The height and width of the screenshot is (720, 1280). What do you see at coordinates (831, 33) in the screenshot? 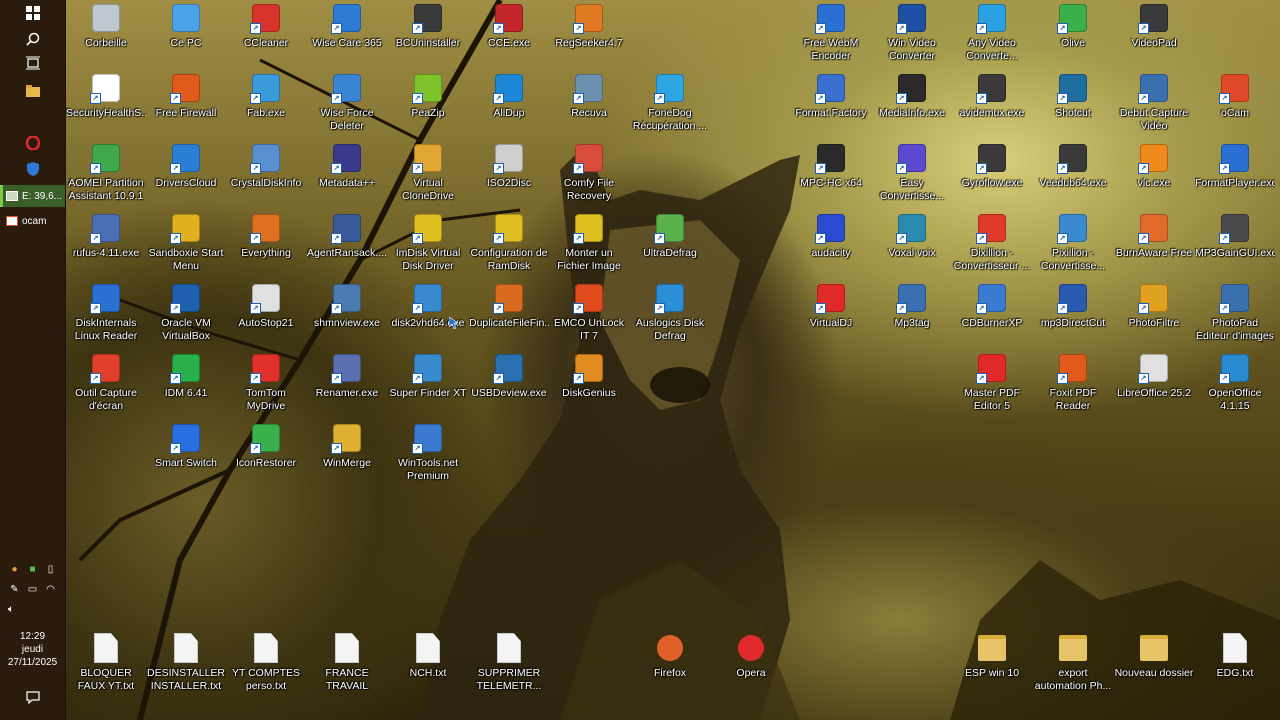
I see `desktop-icon-free-webm-encoder: ↗ Free WebM Encoder` at bounding box center [831, 33].